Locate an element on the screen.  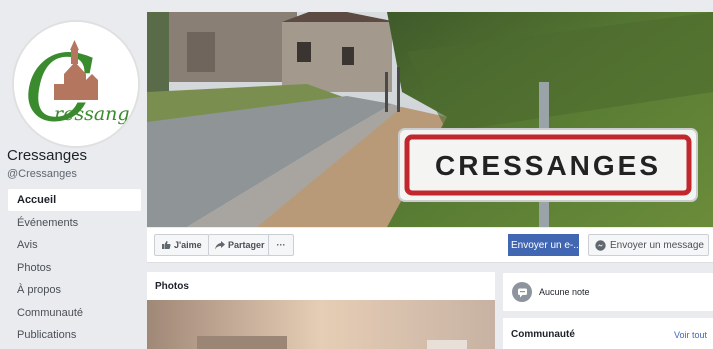
photos-card-title: Photos is located at coordinates (172, 286).